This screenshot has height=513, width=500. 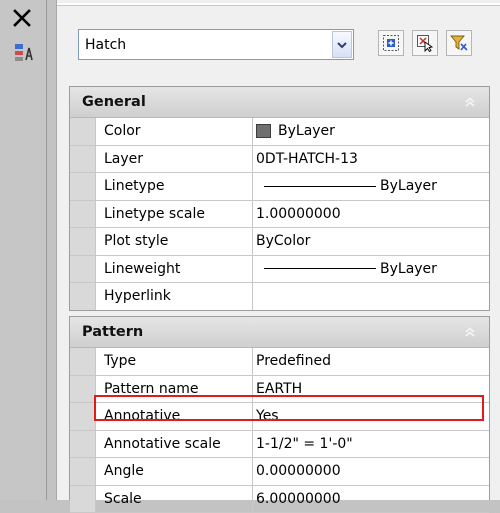 I want to click on property-row-type: Type Predefined, so click(x=279, y=362).